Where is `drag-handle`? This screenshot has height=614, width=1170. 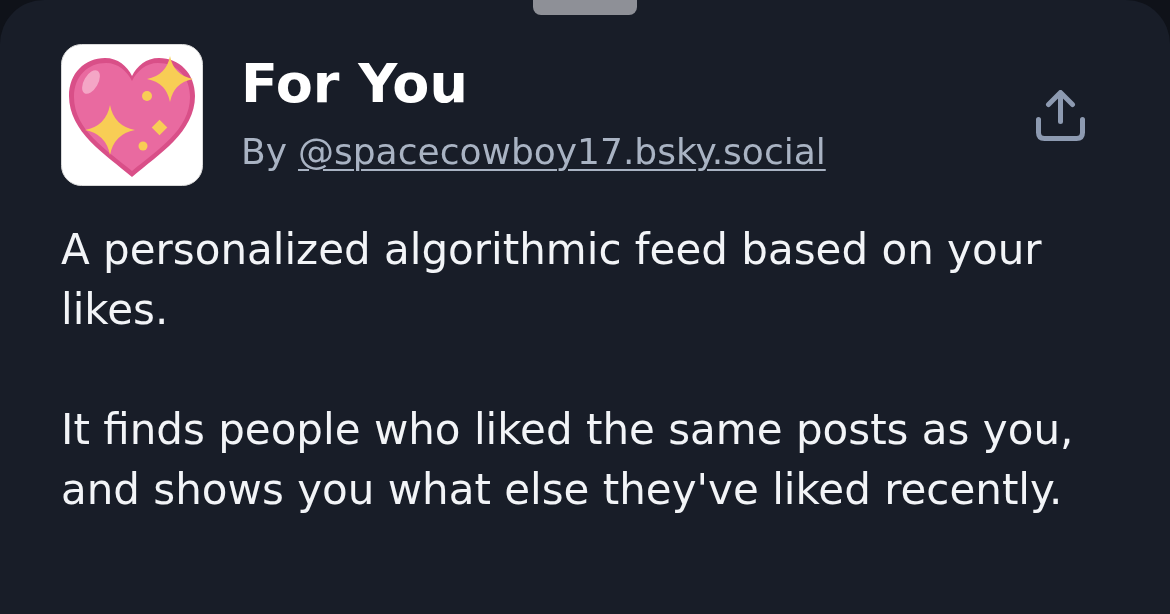
drag-handle is located at coordinates (585, 7).